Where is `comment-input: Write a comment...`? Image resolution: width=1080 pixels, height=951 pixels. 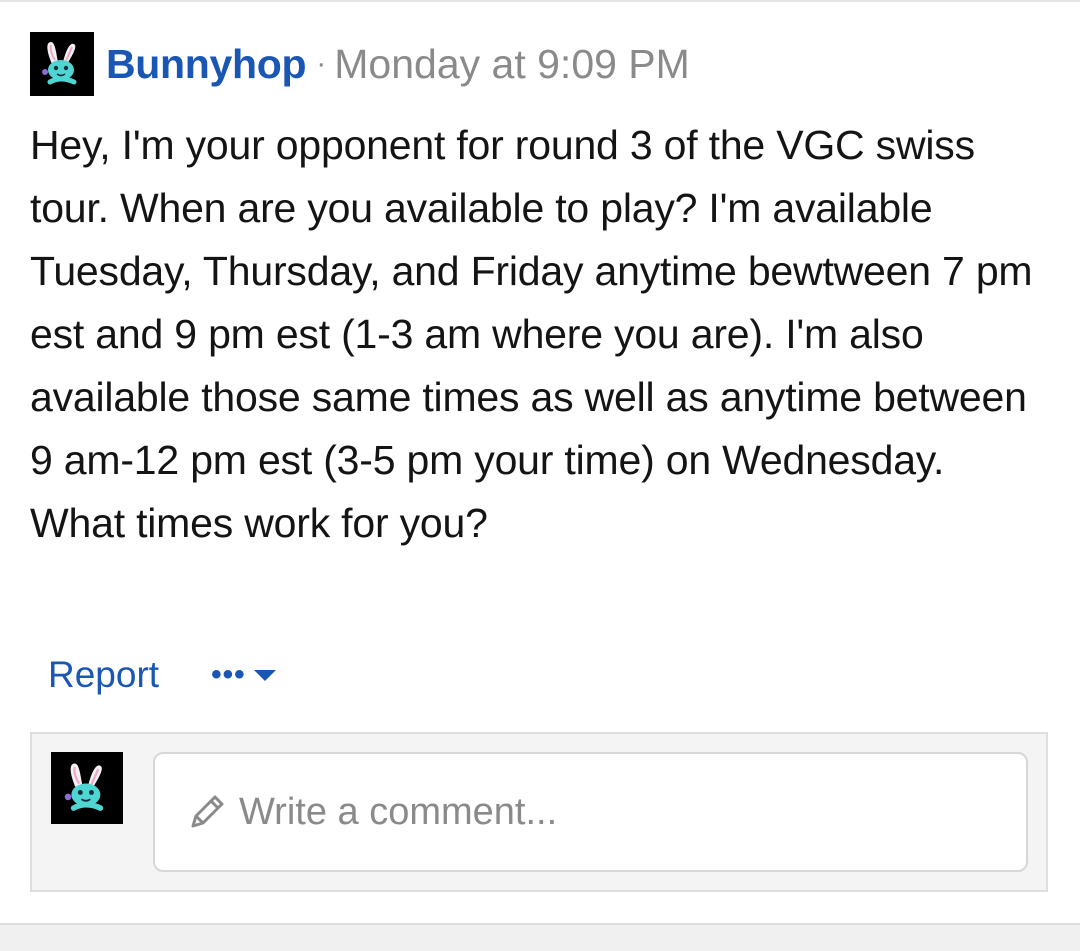
comment-input: Write a comment... is located at coordinates (590, 812).